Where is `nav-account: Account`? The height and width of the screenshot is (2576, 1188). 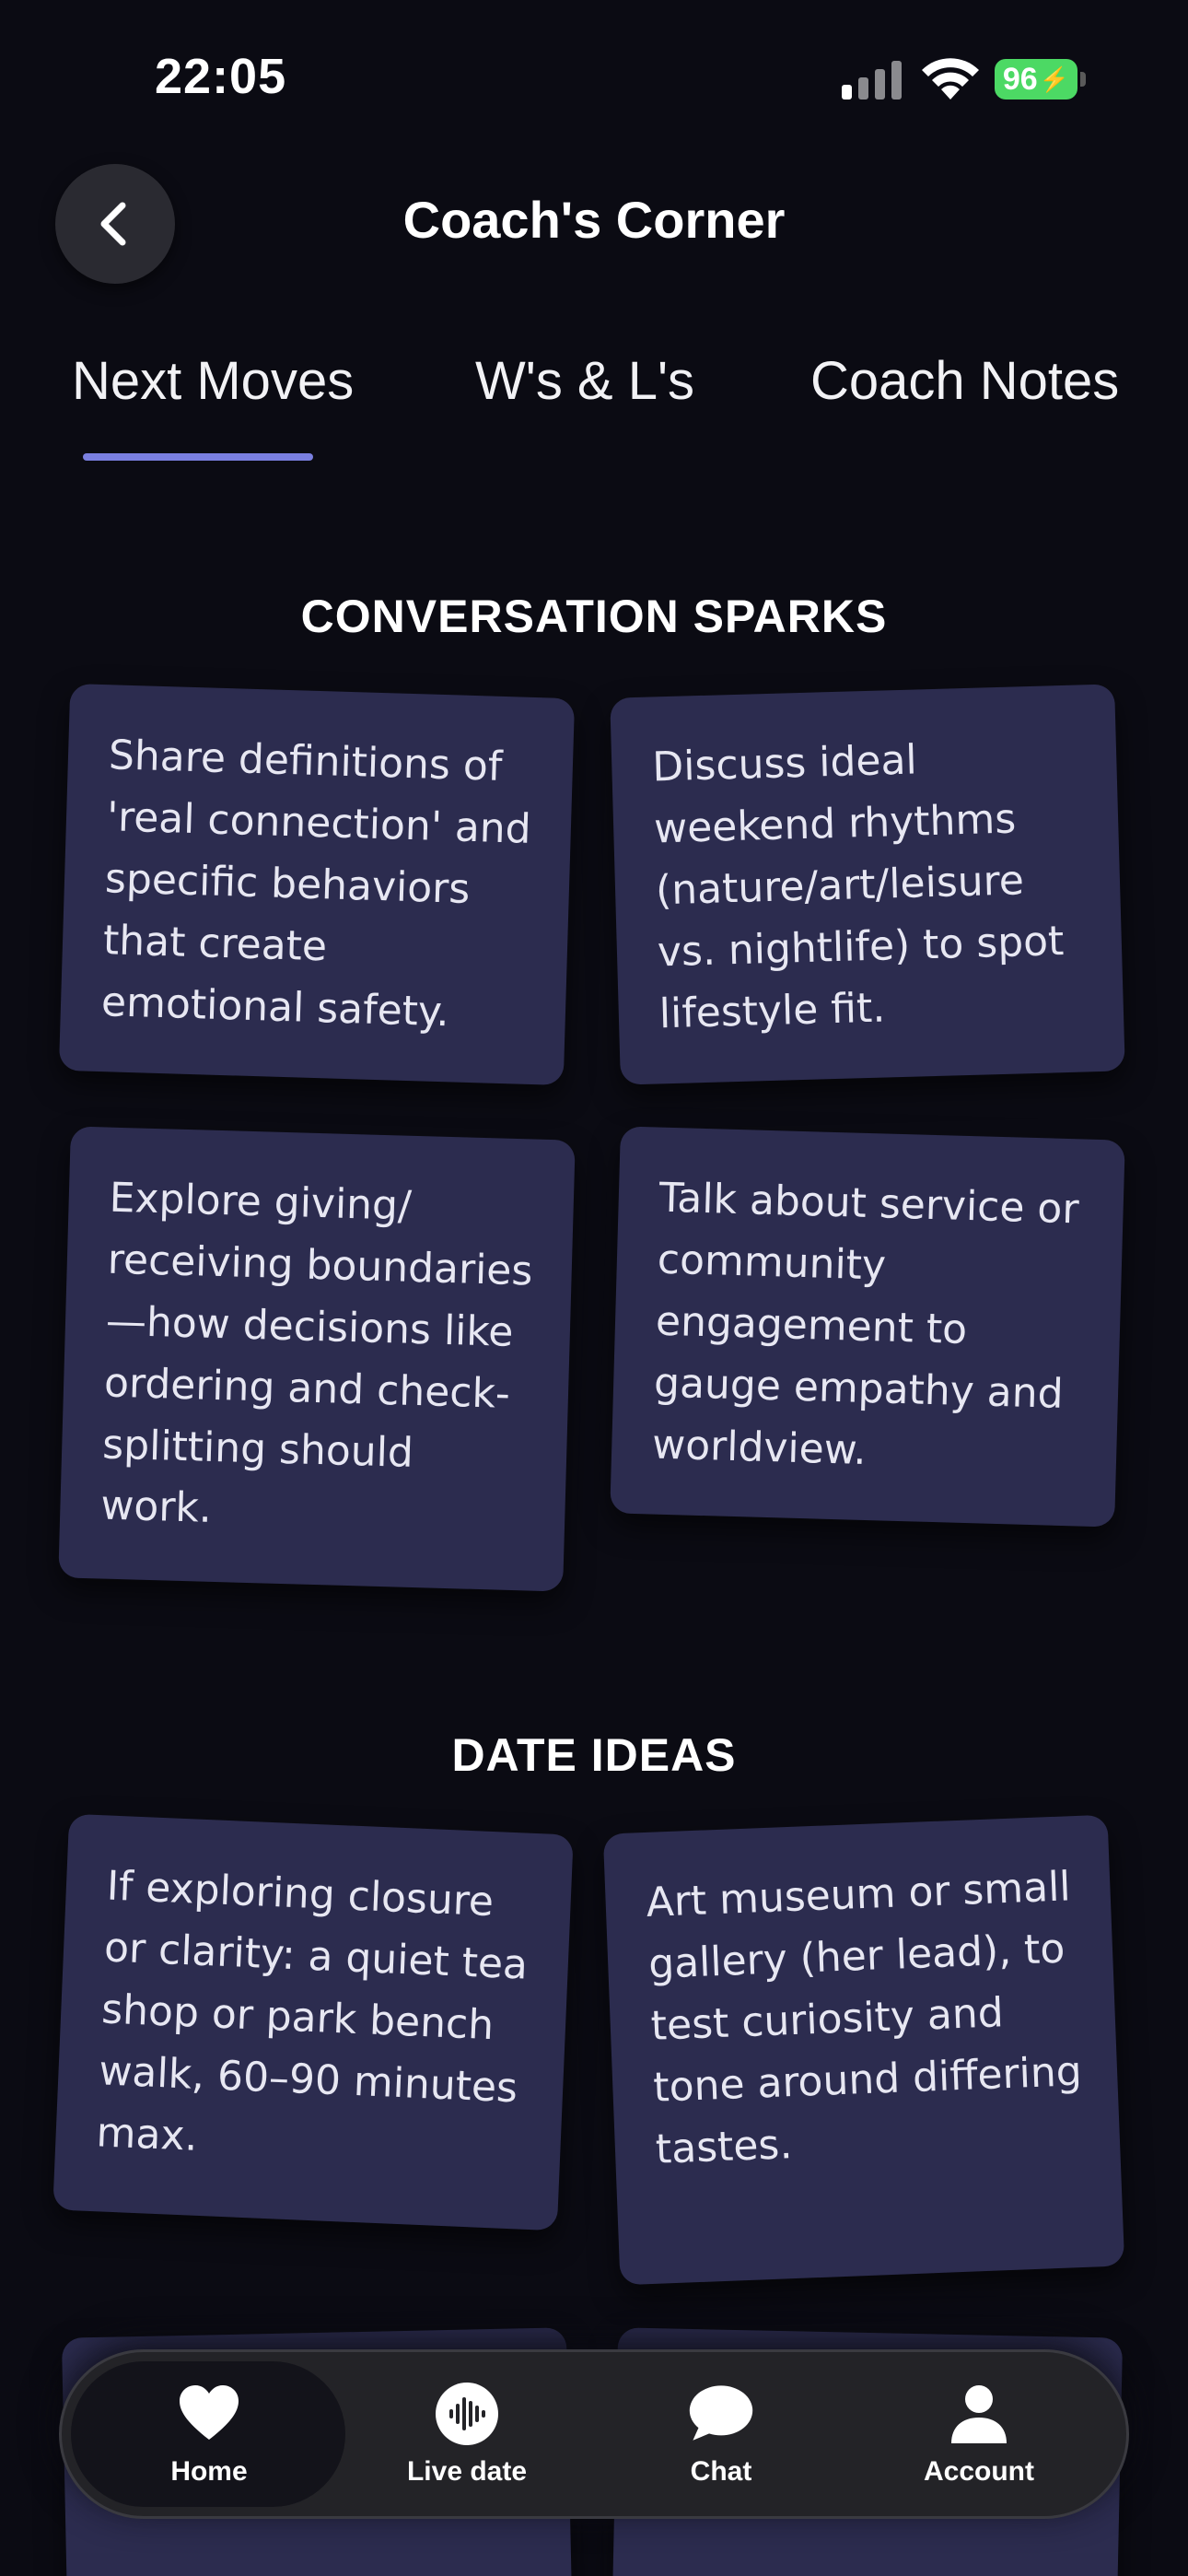
nav-account: Account is located at coordinates (979, 2434).